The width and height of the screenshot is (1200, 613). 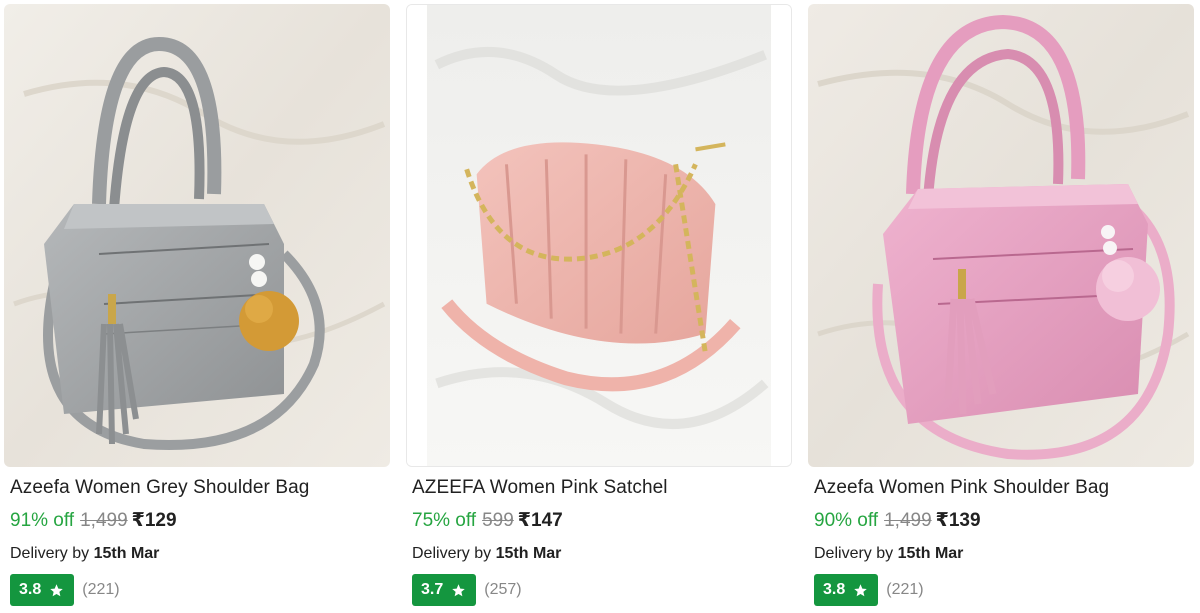 What do you see at coordinates (498, 520) in the screenshot?
I see `original-price: 599` at bounding box center [498, 520].